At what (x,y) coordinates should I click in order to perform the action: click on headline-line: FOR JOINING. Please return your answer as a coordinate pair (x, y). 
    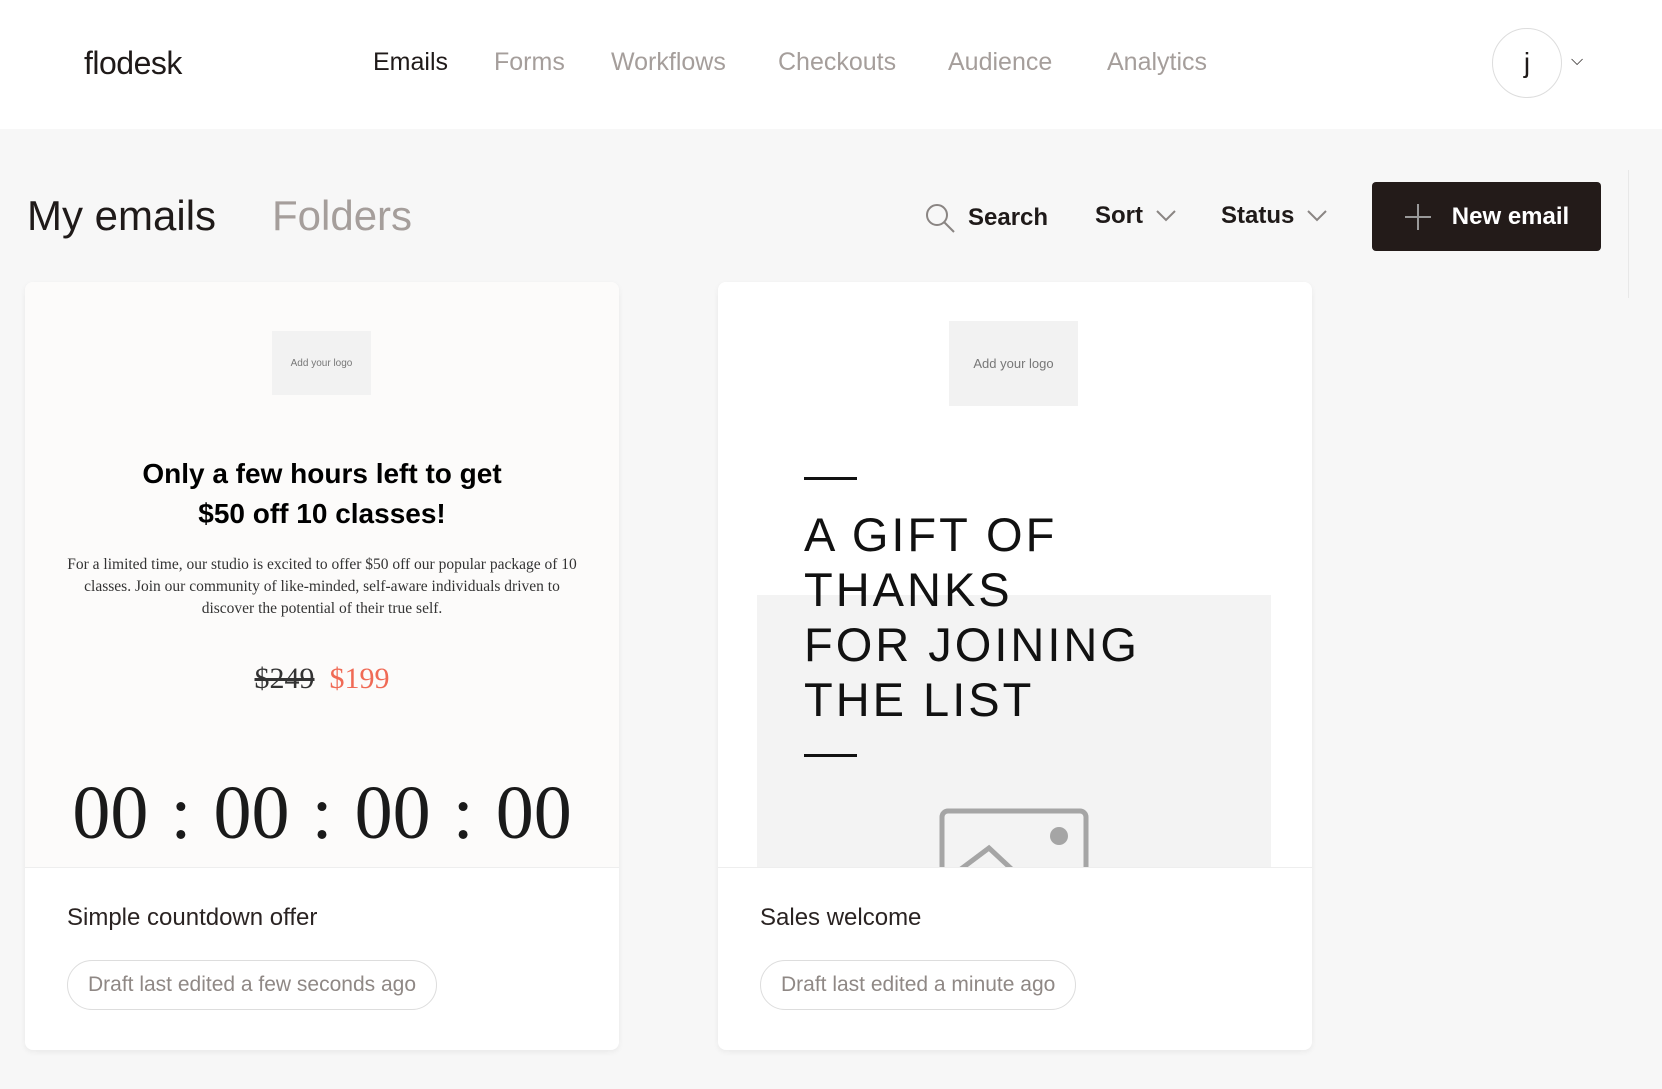
    Looking at the image, I should click on (972, 644).